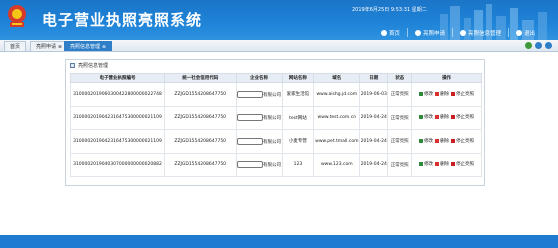 The height and width of the screenshot is (248, 558). What do you see at coordinates (337, 164) in the screenshot?
I see `cell-domain: www.123.com` at bounding box center [337, 164].